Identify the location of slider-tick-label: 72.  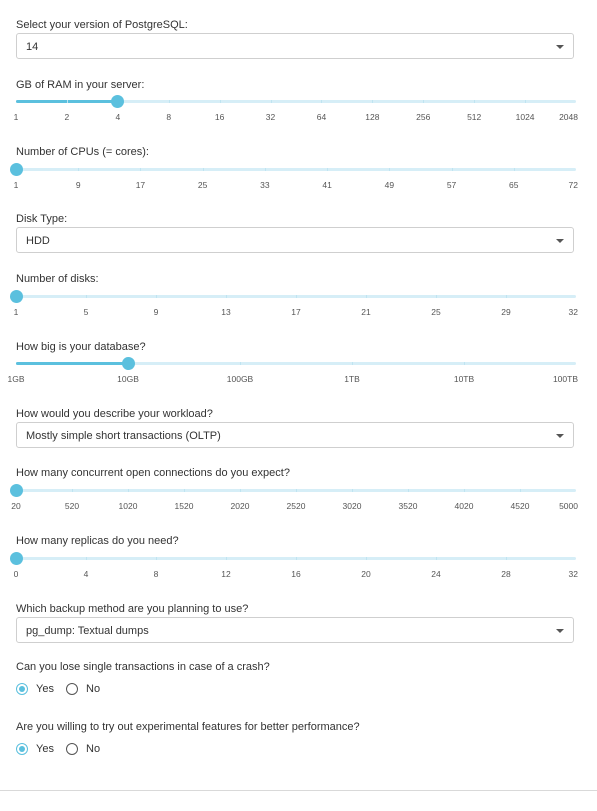
(573, 185).